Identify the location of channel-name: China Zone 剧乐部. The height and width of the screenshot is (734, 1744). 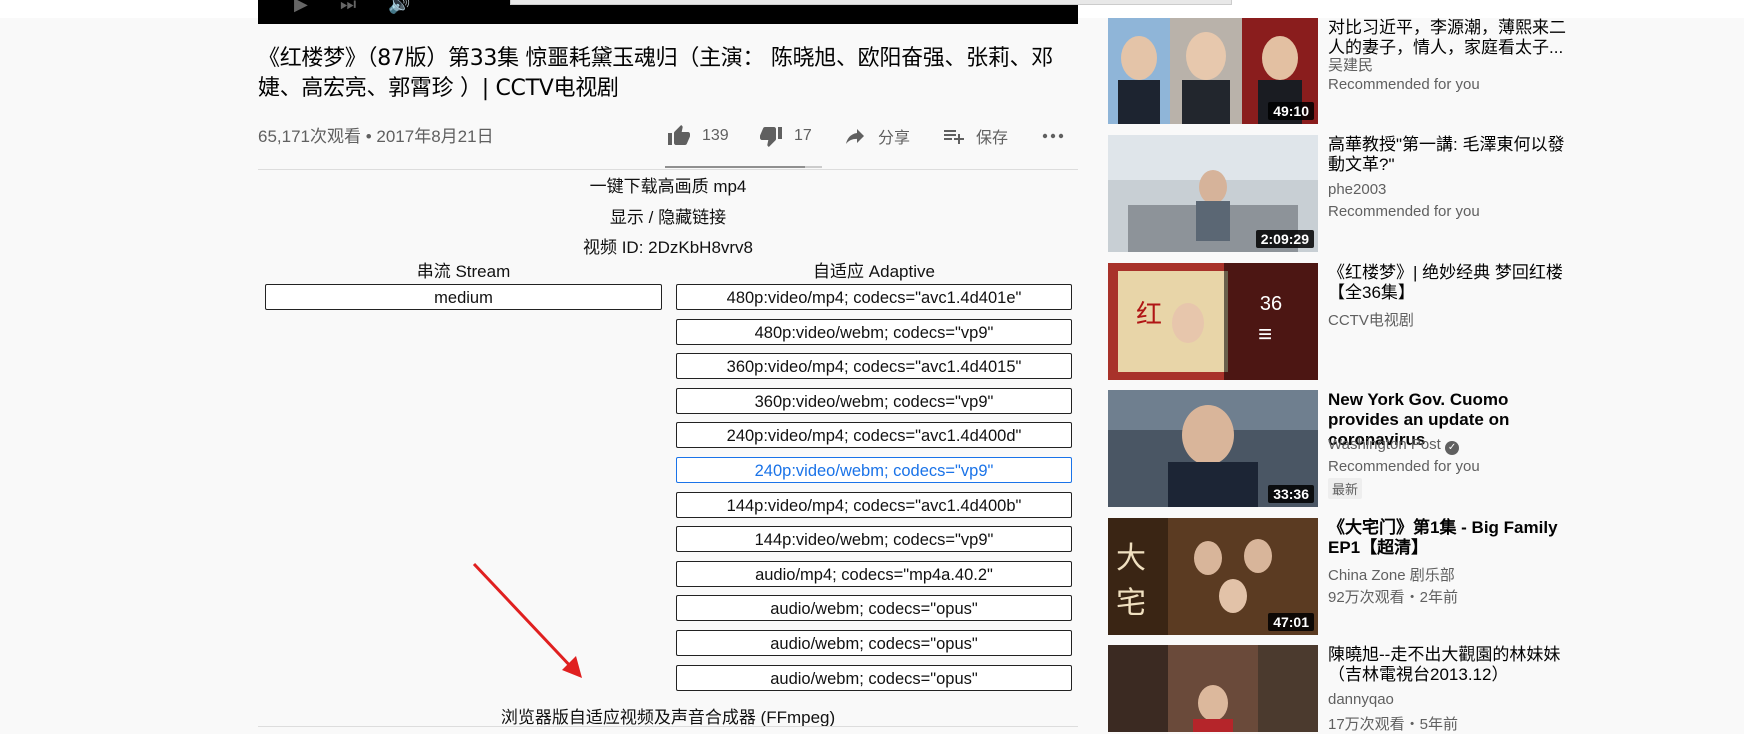
(1391, 574).